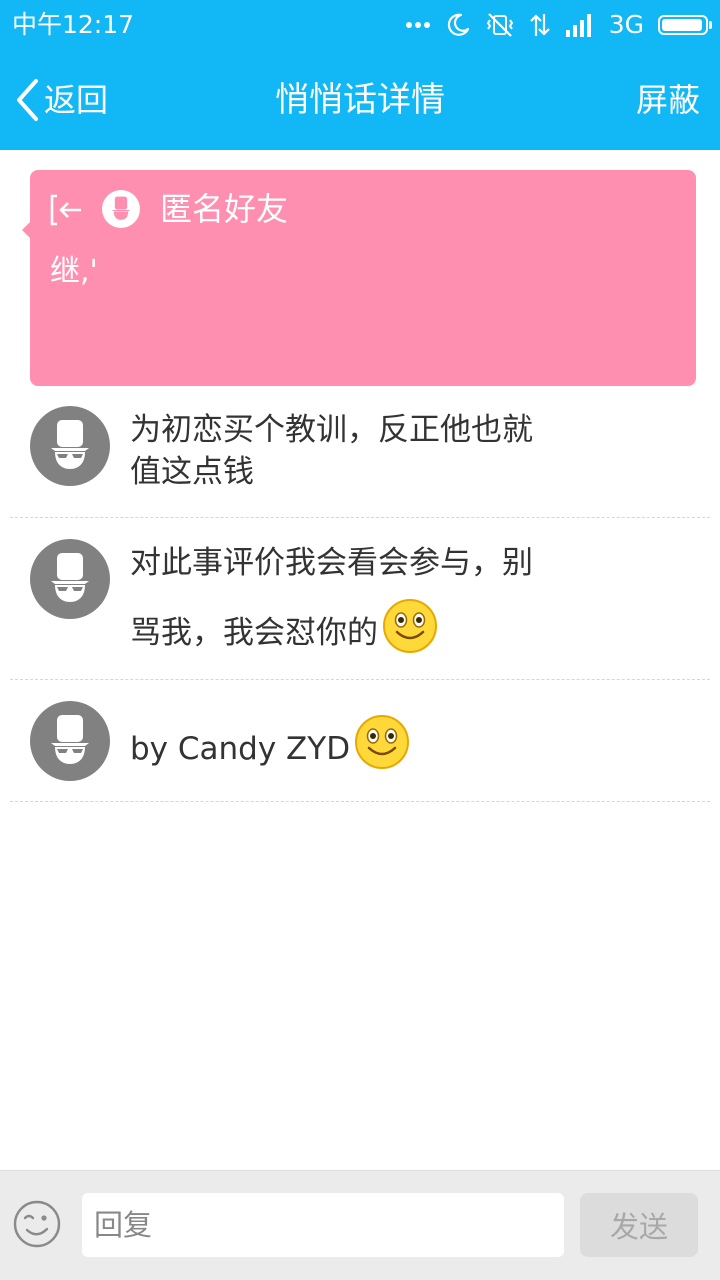 The image size is (720, 1280). I want to click on wink-face-icon, so click(37, 1224).